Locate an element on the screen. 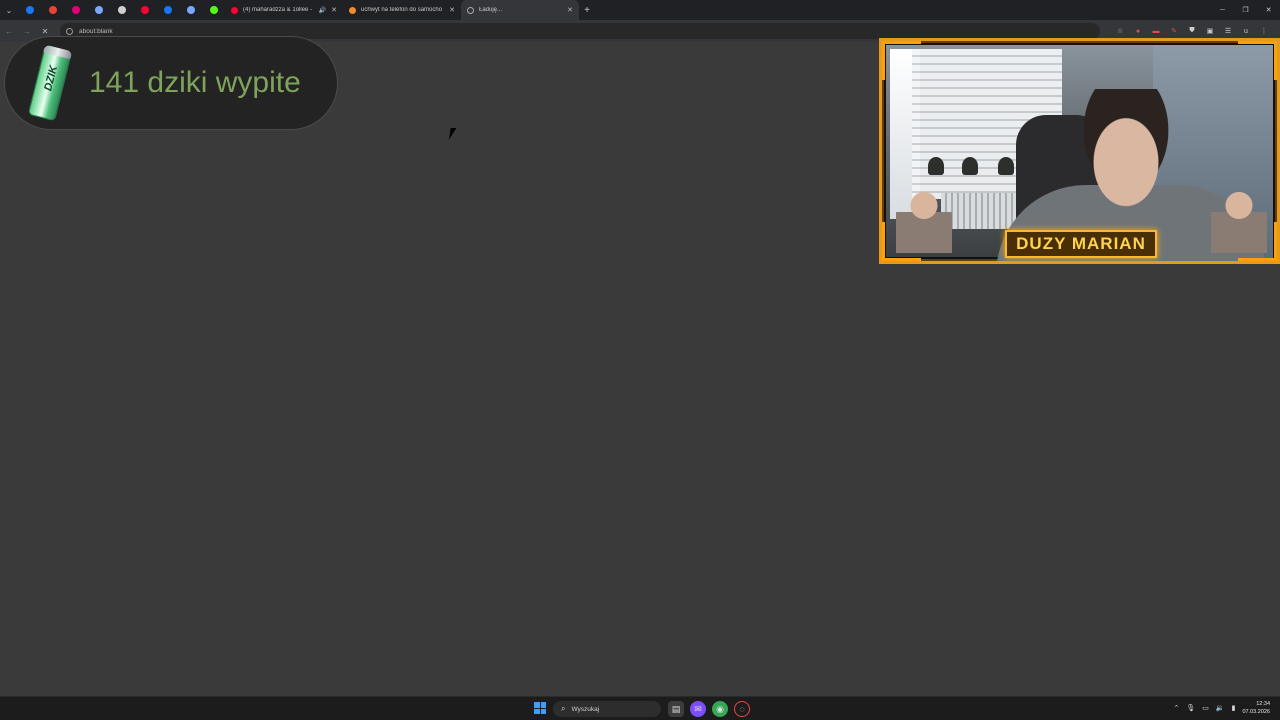  taskbar-search-box: ⌕ Wyszukaj is located at coordinates (607, 709).